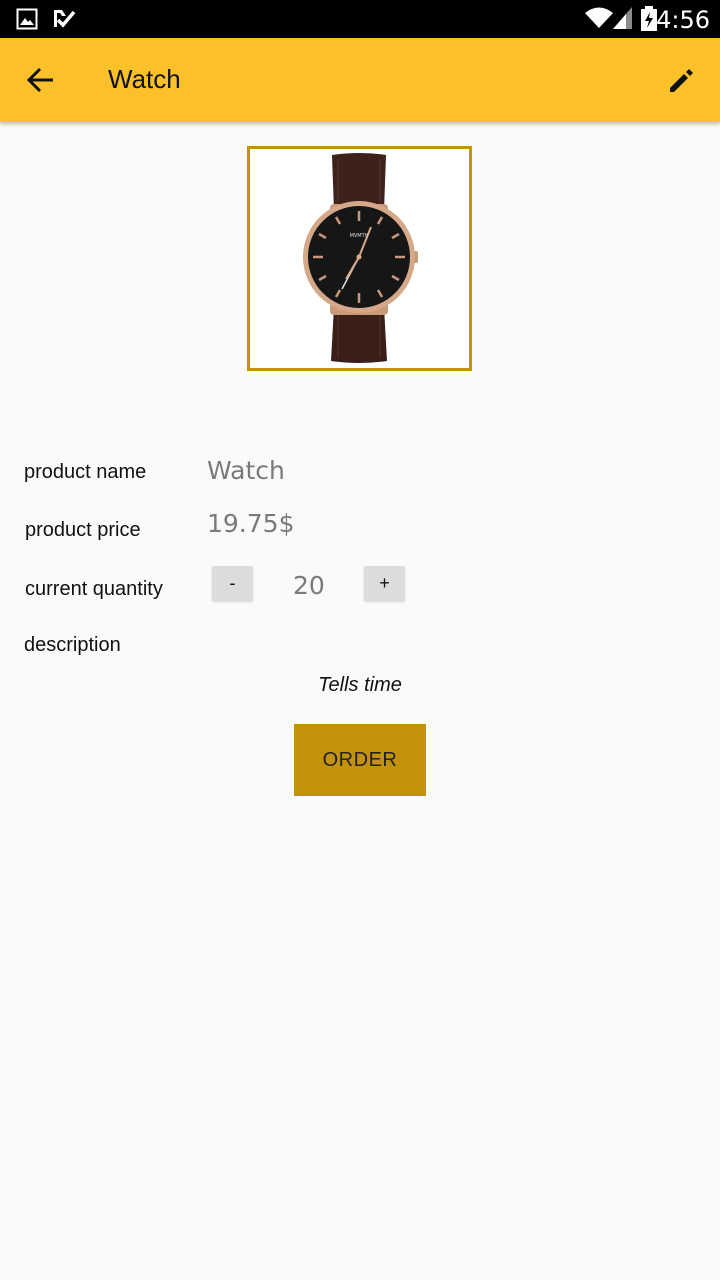 The image size is (720, 1280). What do you see at coordinates (144, 79) in the screenshot?
I see `page-title: Watch` at bounding box center [144, 79].